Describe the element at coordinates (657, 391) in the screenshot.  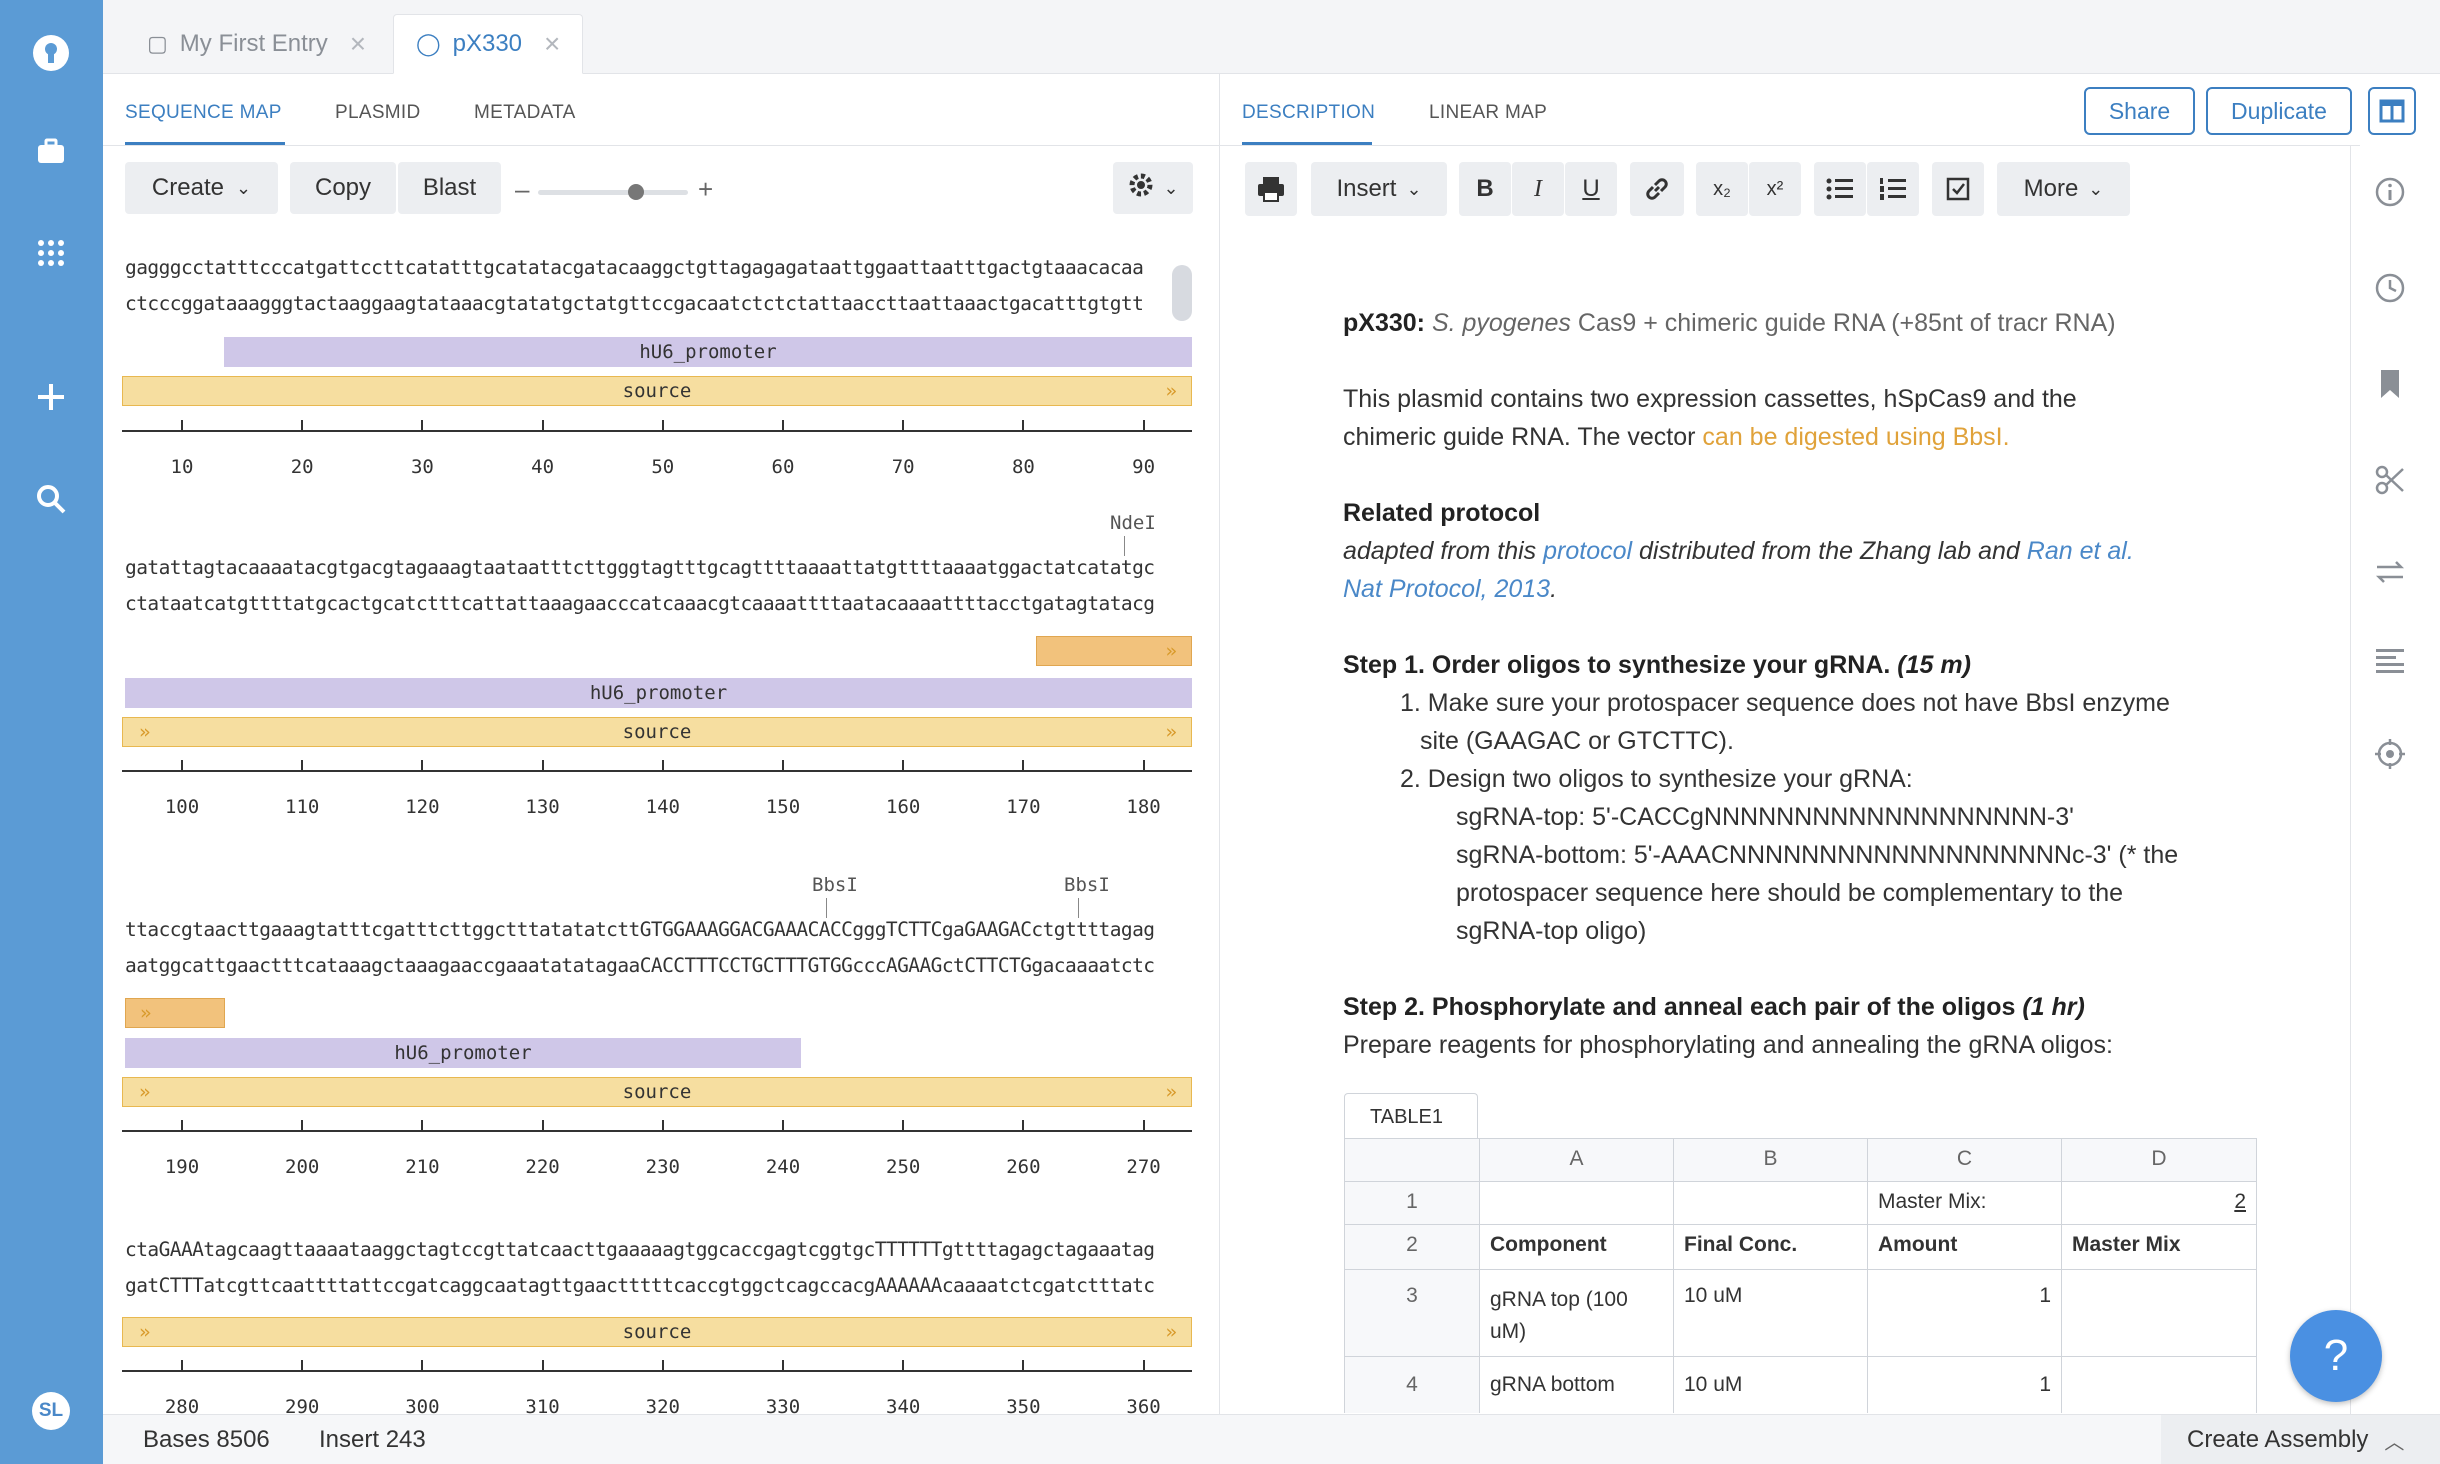
I see `feature-source: source »` at that location.